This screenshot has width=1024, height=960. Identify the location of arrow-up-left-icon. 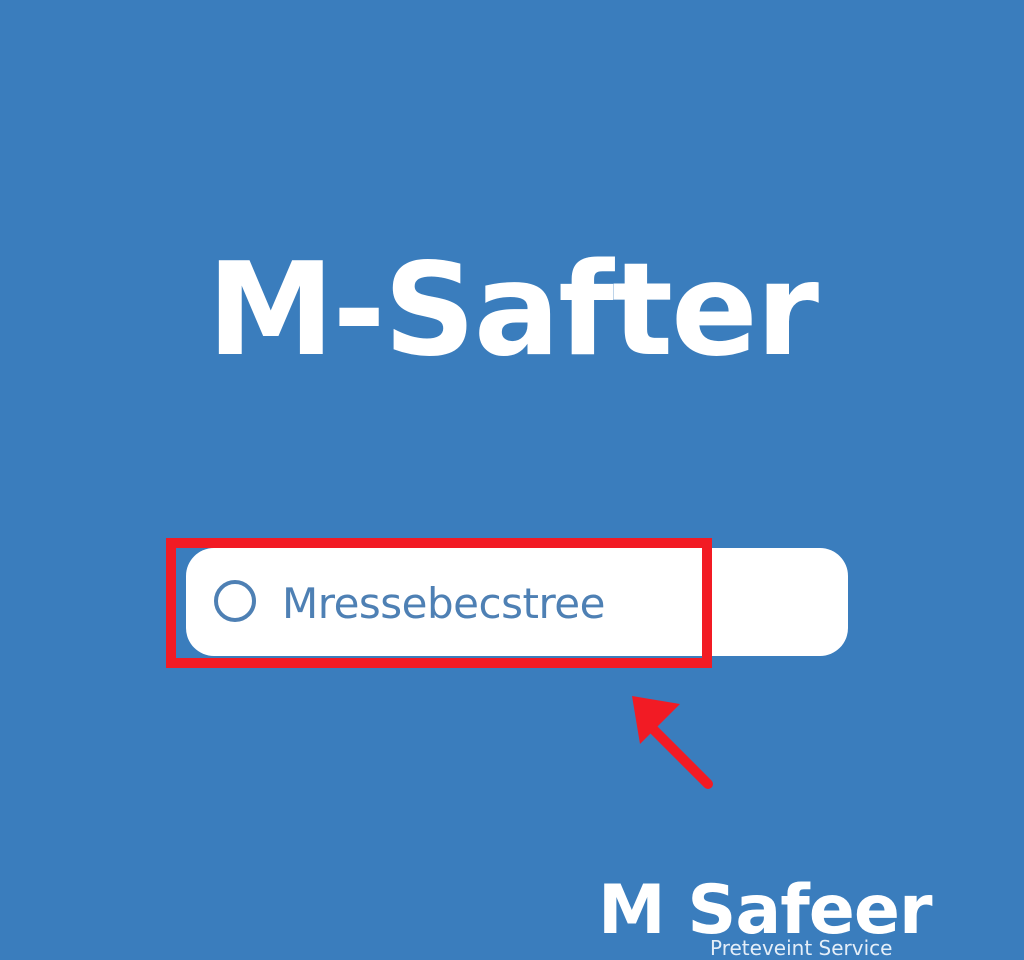
(672, 742).